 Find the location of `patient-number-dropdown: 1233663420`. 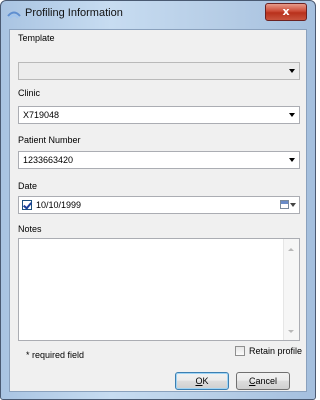

patient-number-dropdown: 1233663420 is located at coordinates (159, 160).